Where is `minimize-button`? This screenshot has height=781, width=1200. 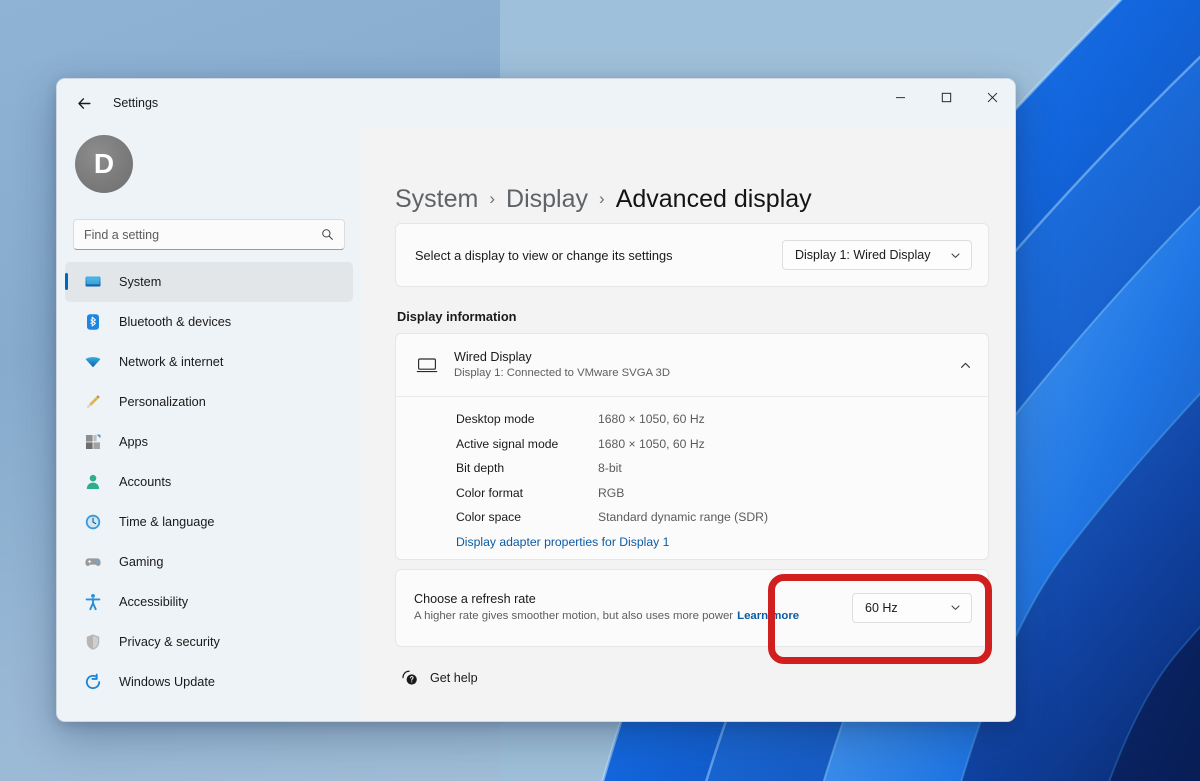
minimize-button is located at coordinates (900, 97).